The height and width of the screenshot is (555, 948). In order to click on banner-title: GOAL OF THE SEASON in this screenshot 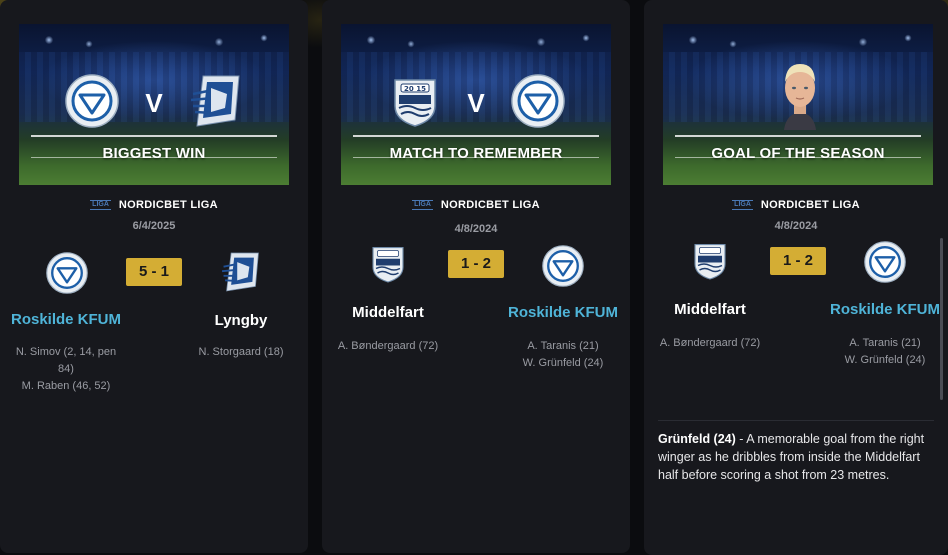, I will do `click(798, 153)`.